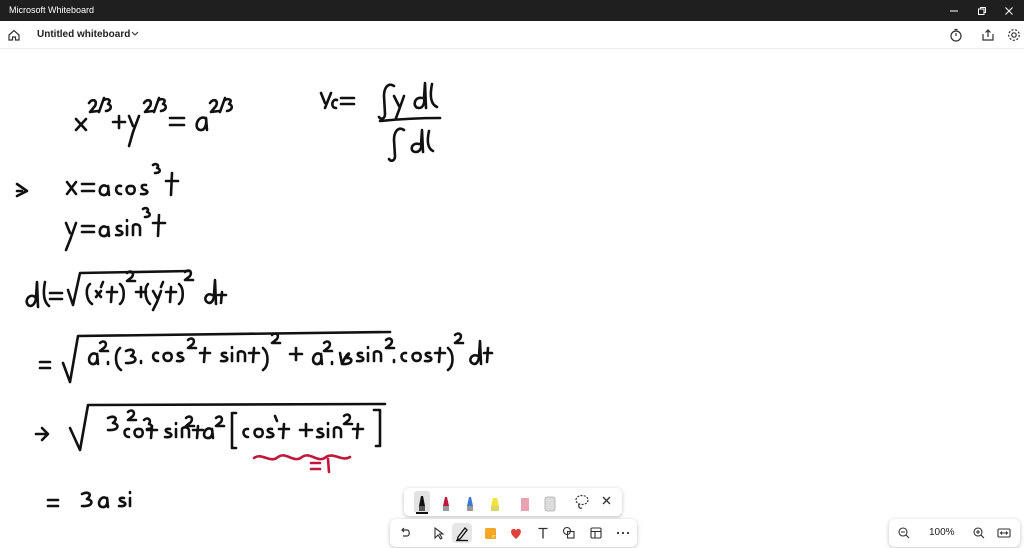  I want to click on close-window-button, so click(1008, 10).